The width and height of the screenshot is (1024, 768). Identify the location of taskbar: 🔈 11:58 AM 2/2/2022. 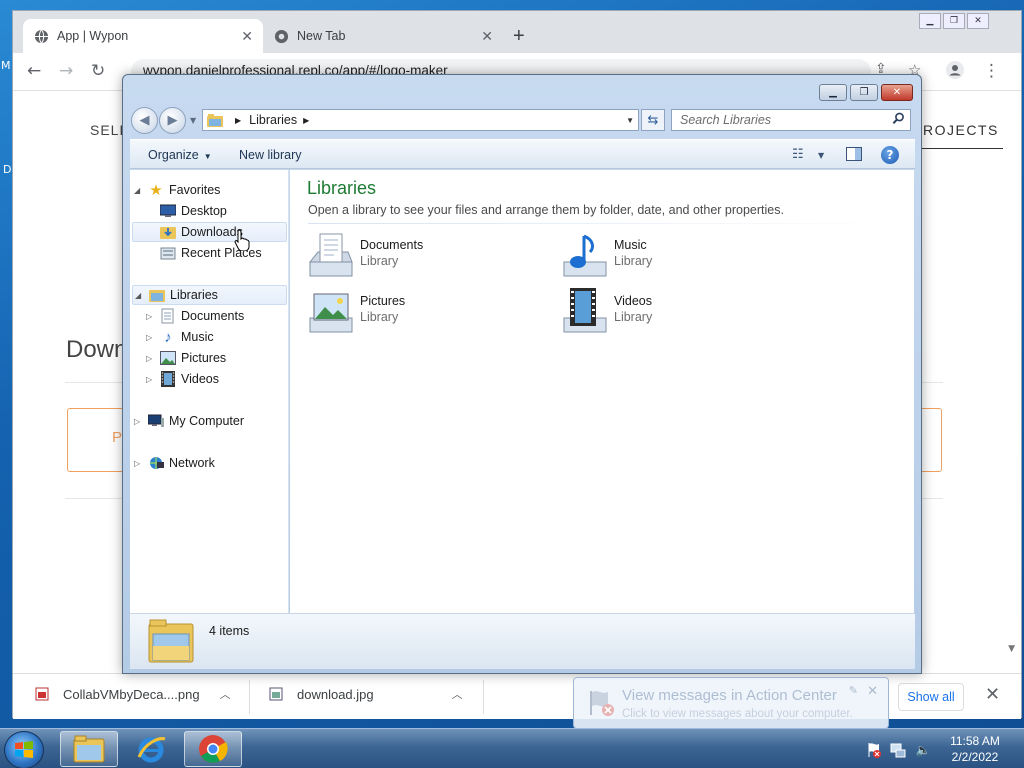
(512, 748).